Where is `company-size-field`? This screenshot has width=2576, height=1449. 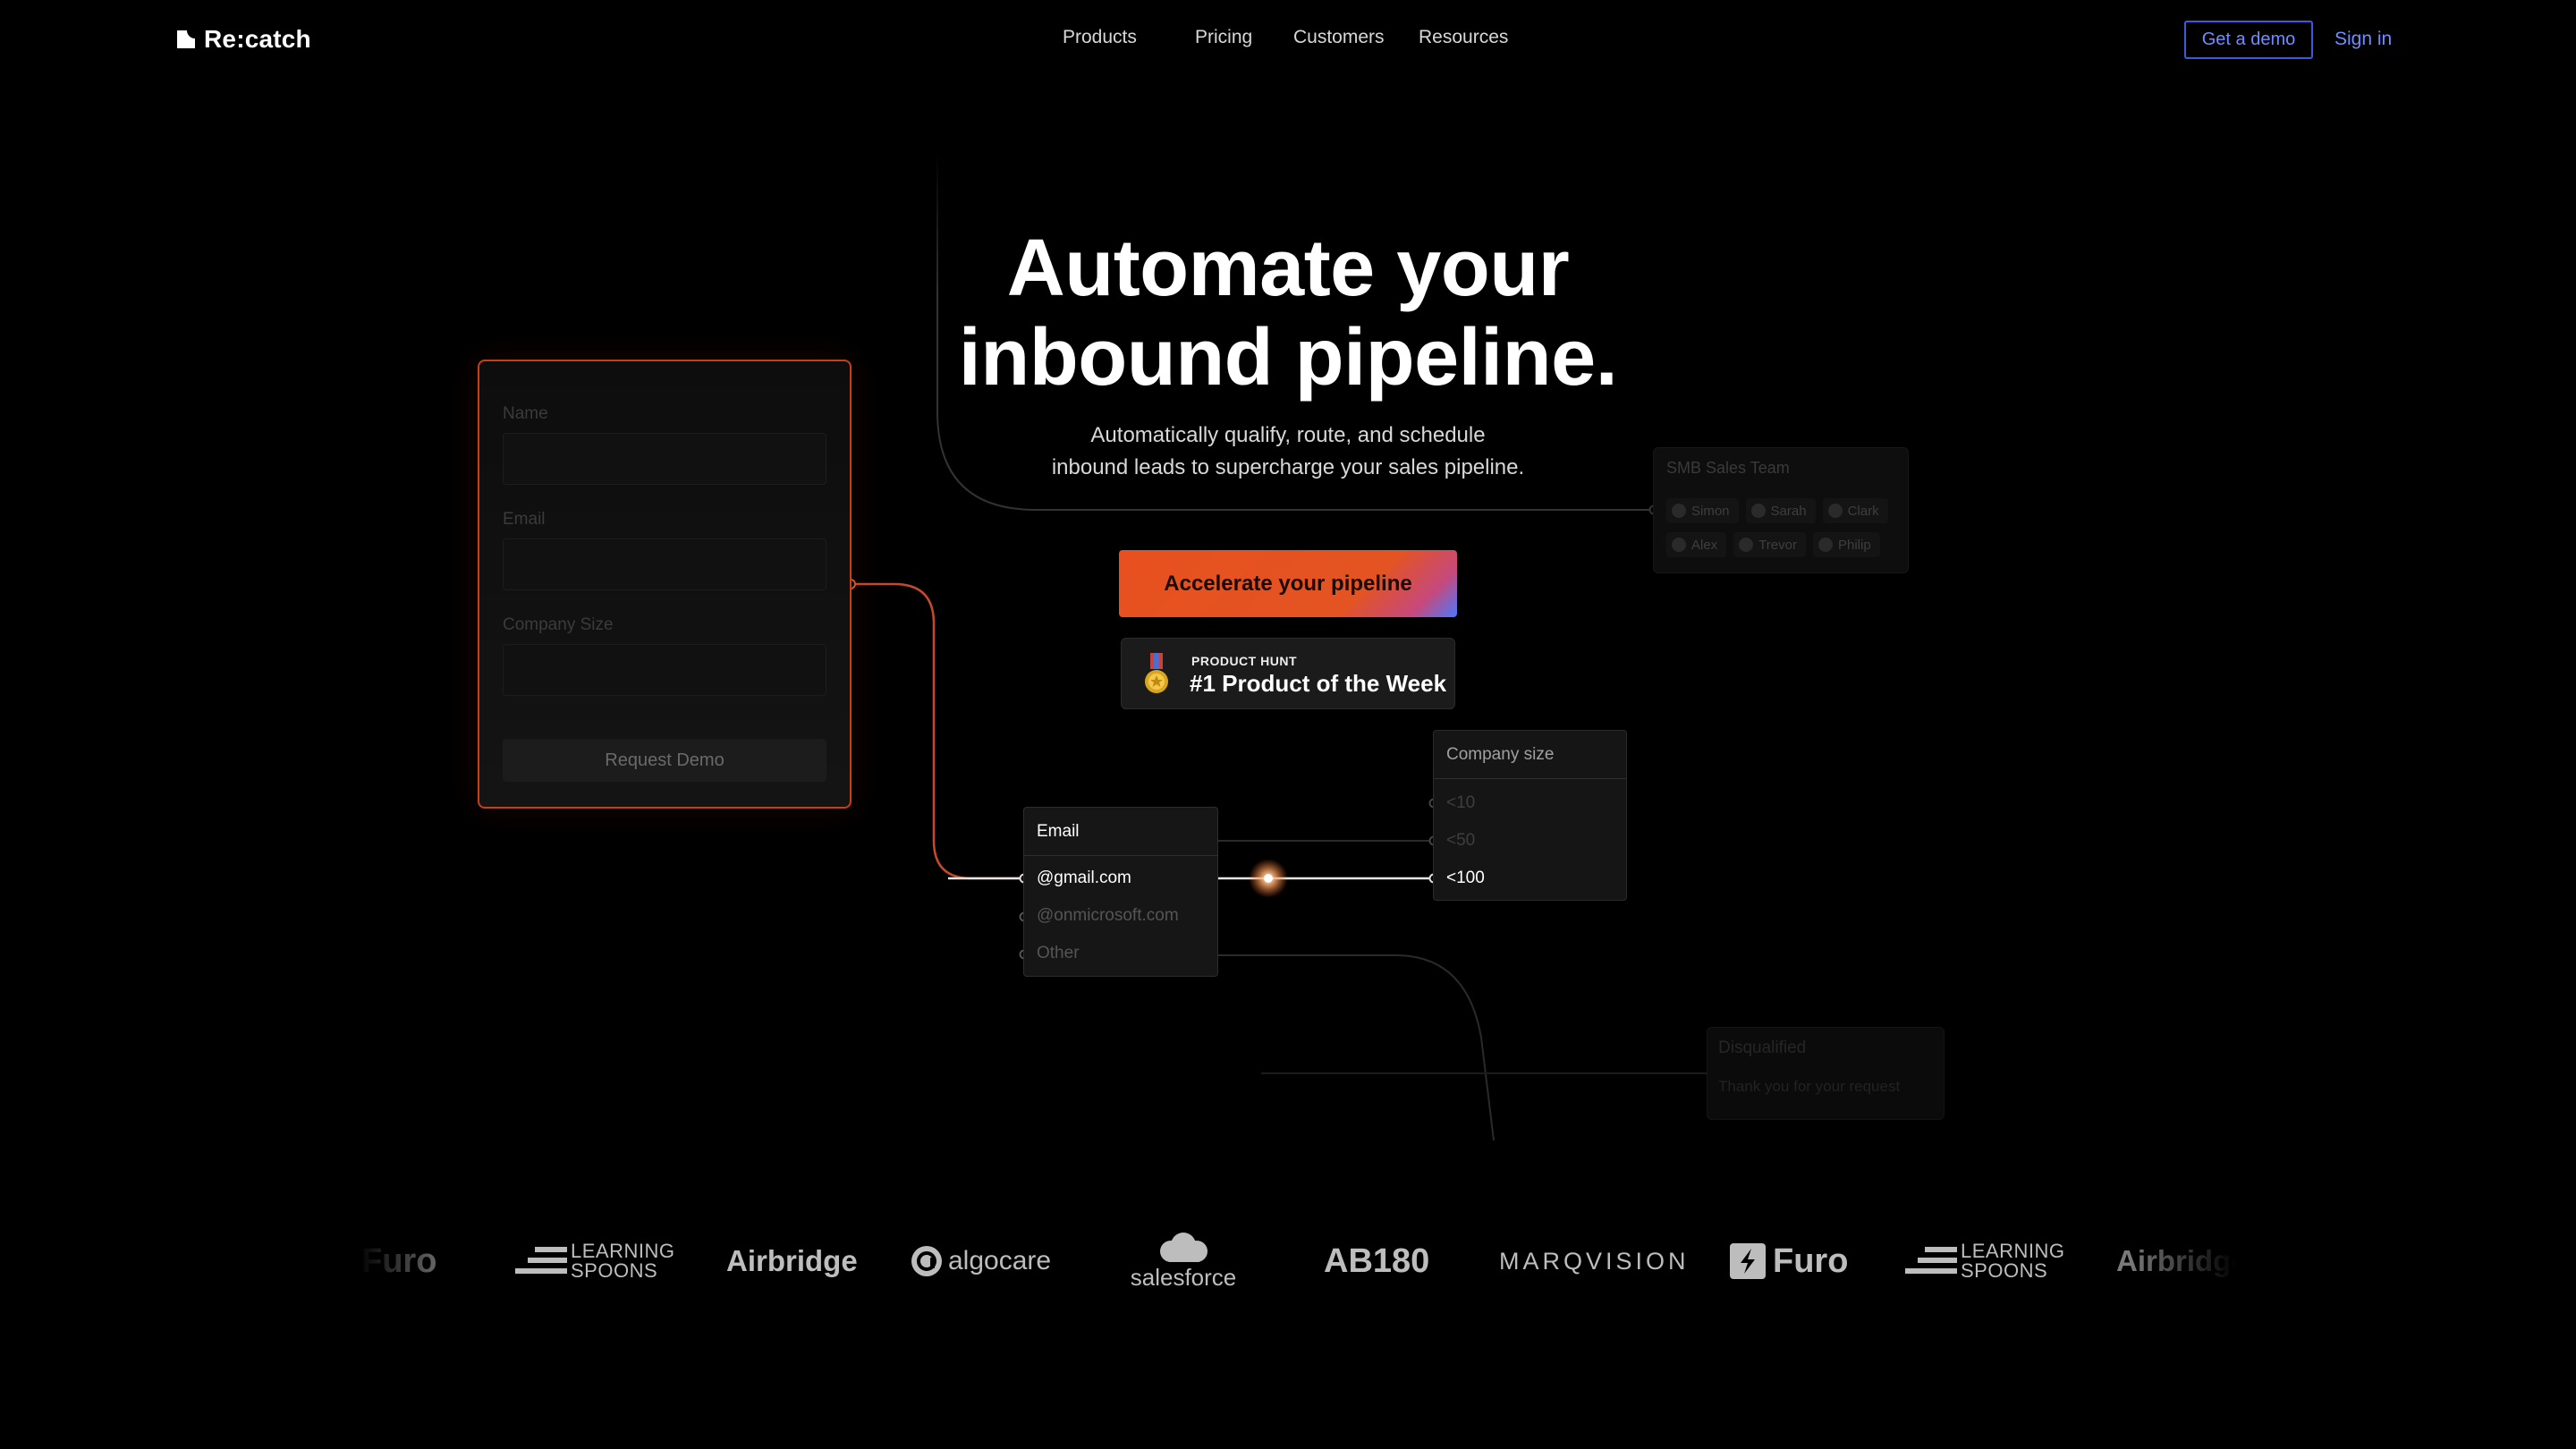
company-size-field is located at coordinates (664, 670).